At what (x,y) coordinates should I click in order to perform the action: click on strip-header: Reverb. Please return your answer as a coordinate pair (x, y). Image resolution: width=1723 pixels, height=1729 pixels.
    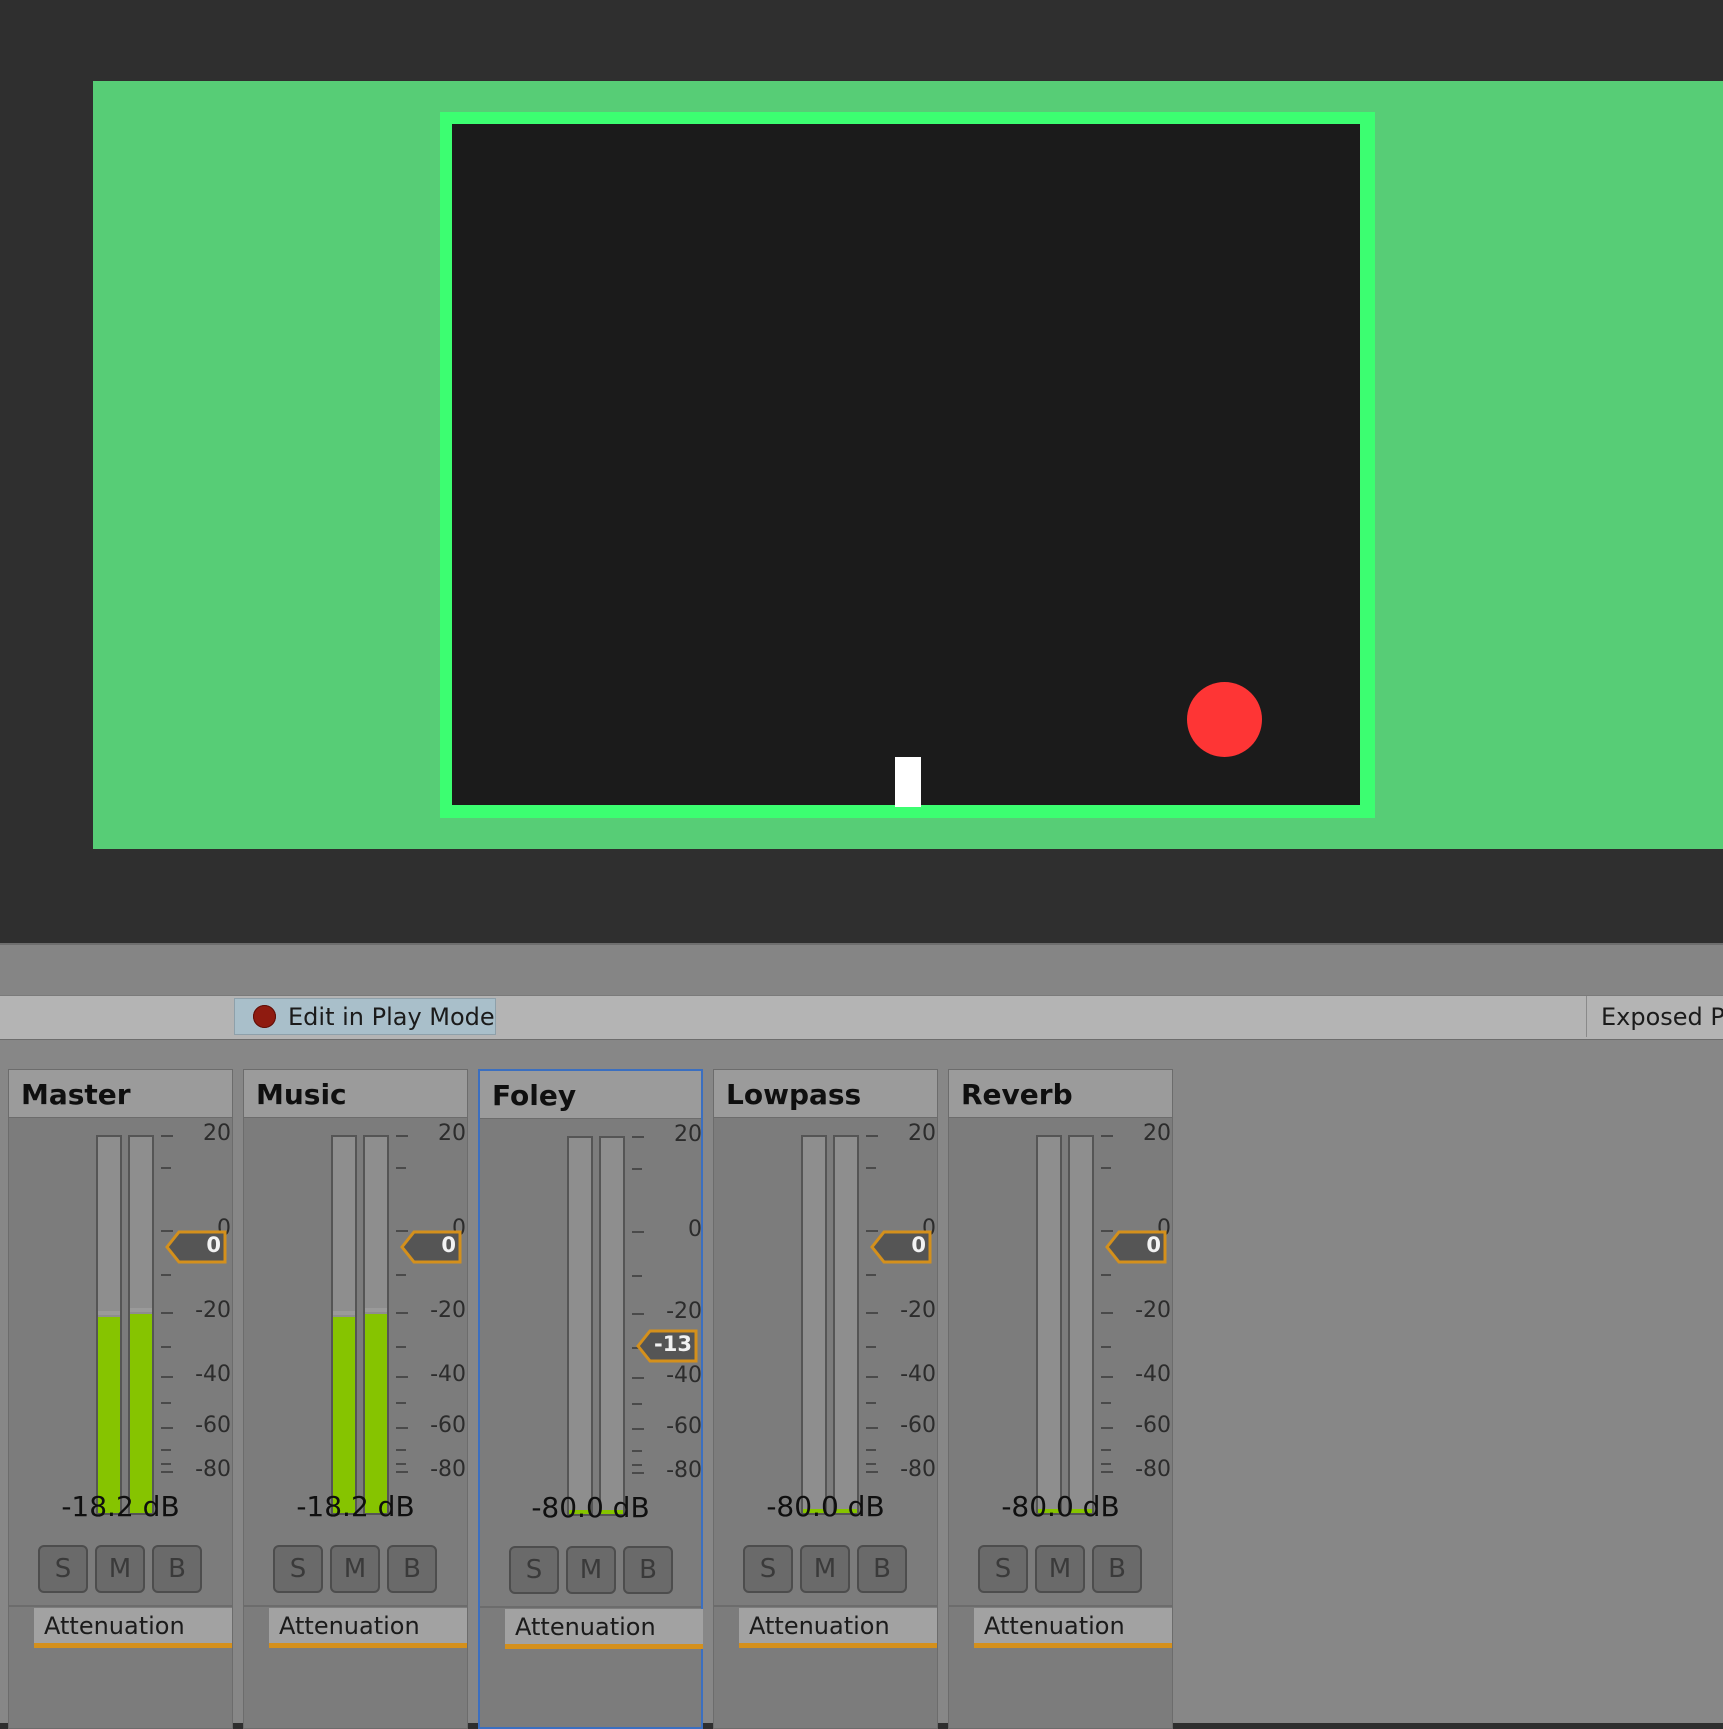
    Looking at the image, I should click on (1060, 1094).